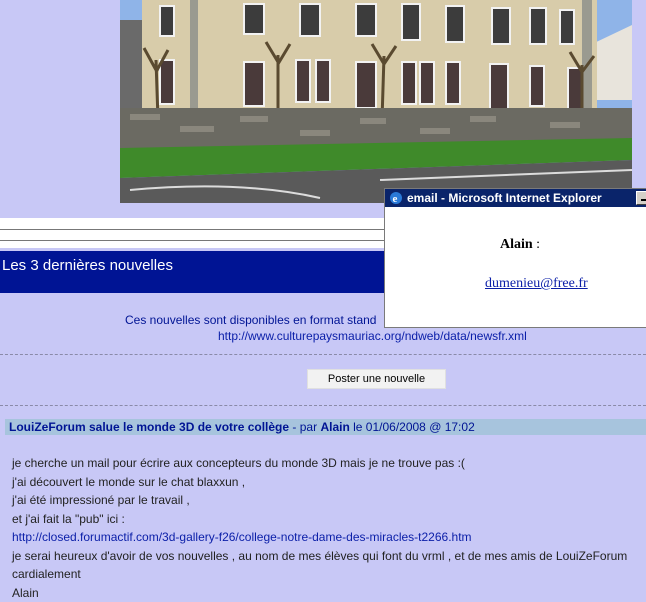 The image size is (646, 602). What do you see at coordinates (193, 272) in the screenshot?
I see `news-section-header: Les 3 dernières nouvelles` at bounding box center [193, 272].